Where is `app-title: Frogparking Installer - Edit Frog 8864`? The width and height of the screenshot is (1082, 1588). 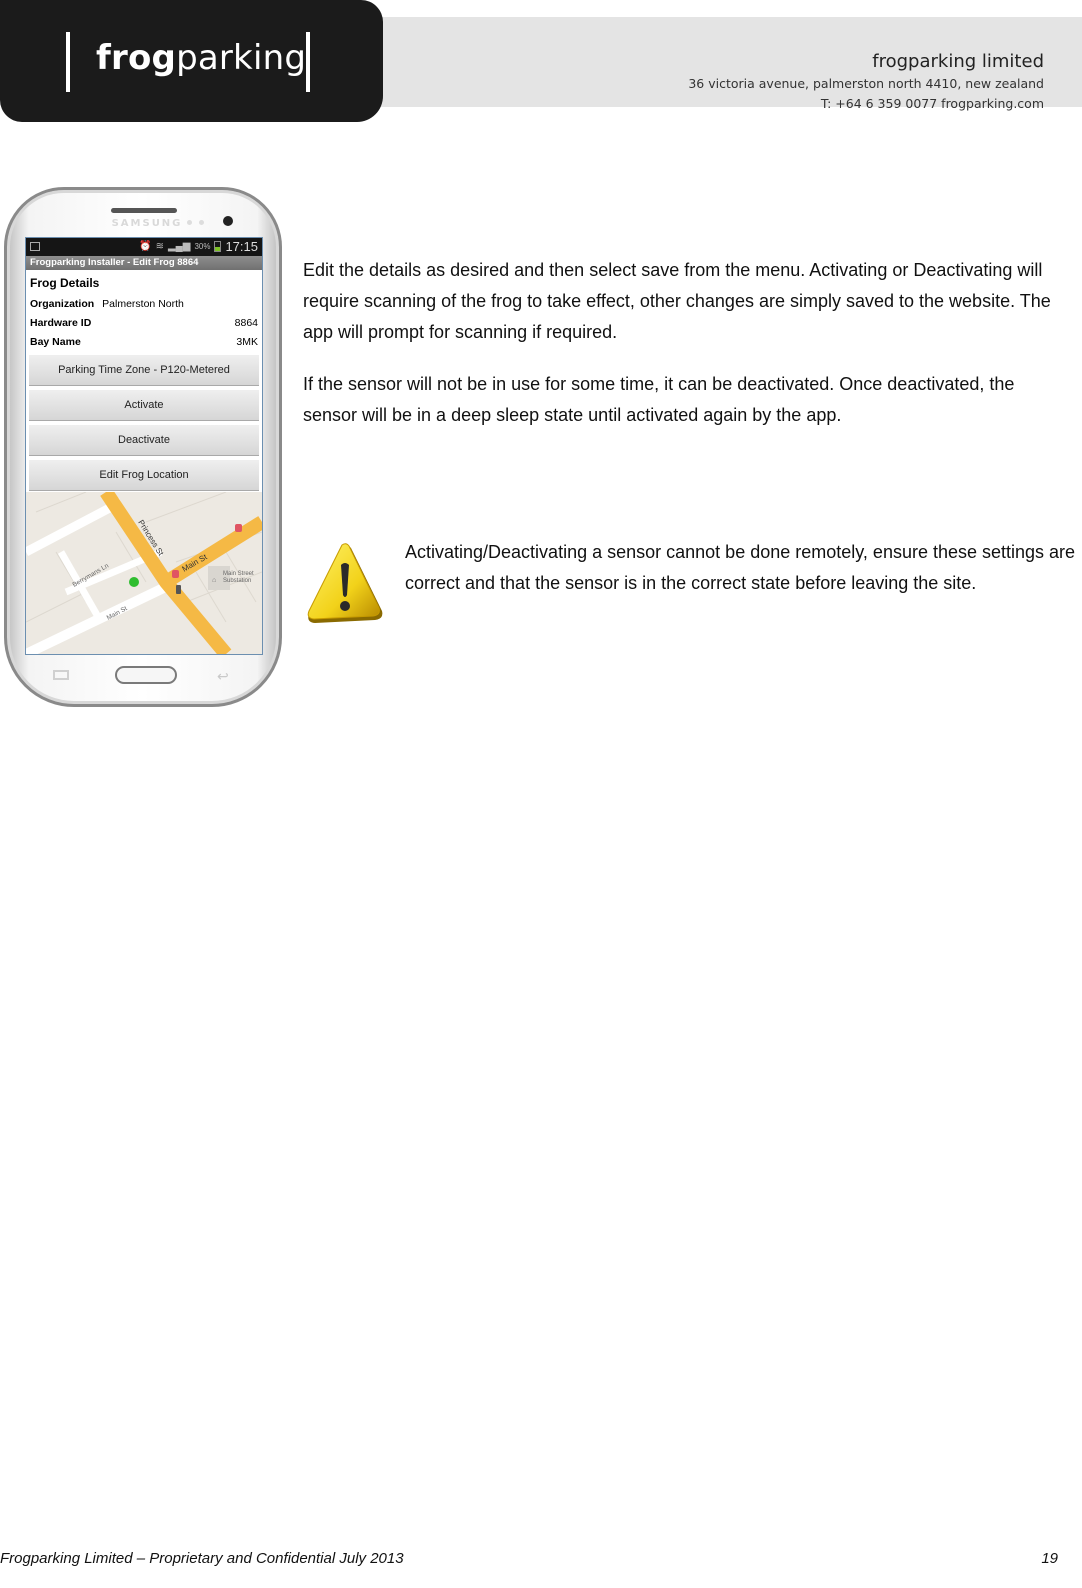 app-title: Frogparking Installer - Edit Frog 8864 is located at coordinates (144, 263).